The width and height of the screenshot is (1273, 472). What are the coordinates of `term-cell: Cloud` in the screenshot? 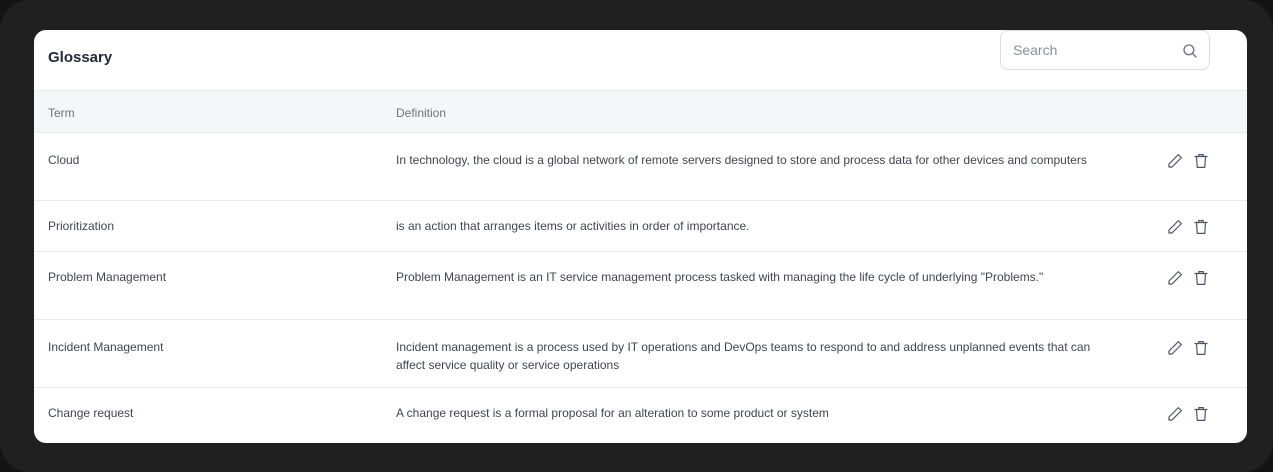 It's located at (64, 160).